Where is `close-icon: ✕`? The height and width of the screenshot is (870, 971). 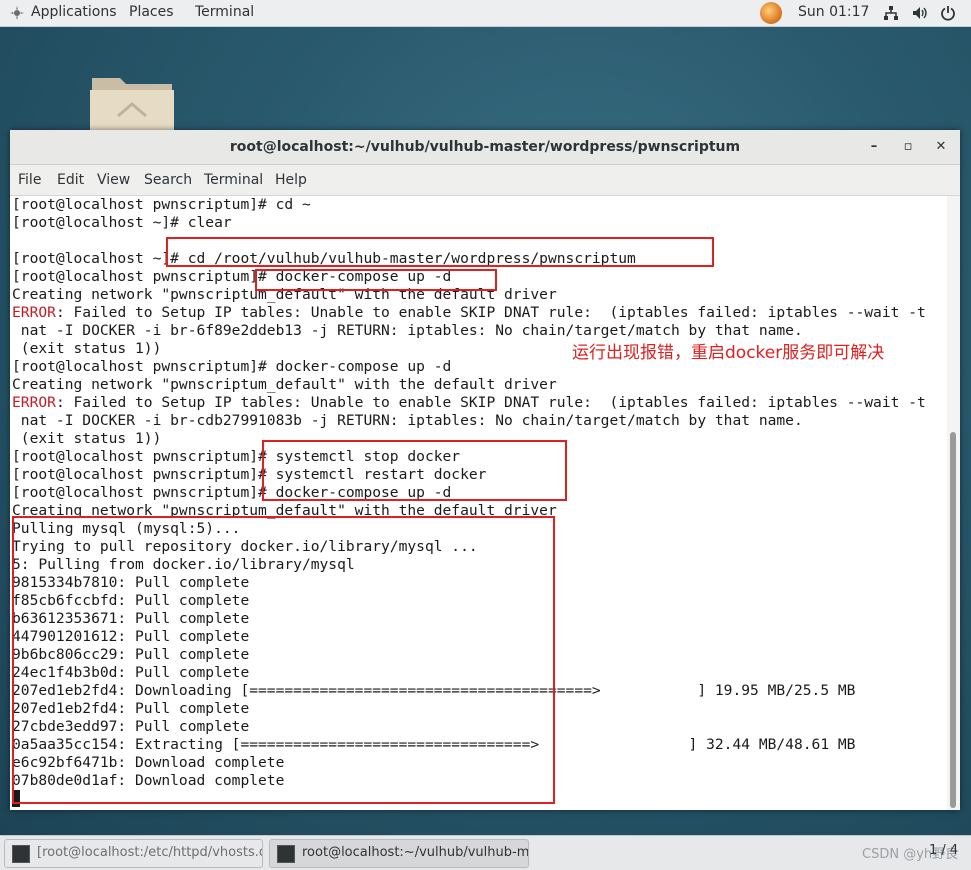
close-icon: ✕ is located at coordinates (941, 147).